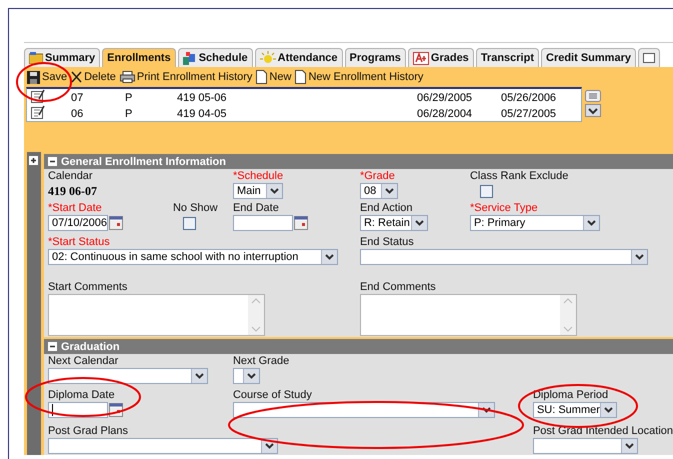 The height and width of the screenshot is (459, 673). What do you see at coordinates (78, 223) in the screenshot?
I see `date-field: 07/10/2006` at bounding box center [78, 223].